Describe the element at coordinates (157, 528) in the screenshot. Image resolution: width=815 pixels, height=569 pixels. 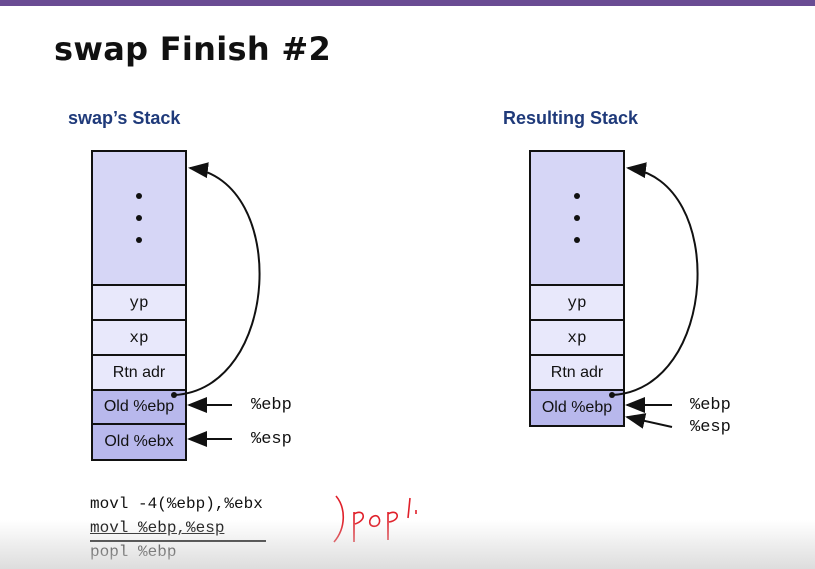
I see `code-line-2: movl %ebp,%esp` at that location.